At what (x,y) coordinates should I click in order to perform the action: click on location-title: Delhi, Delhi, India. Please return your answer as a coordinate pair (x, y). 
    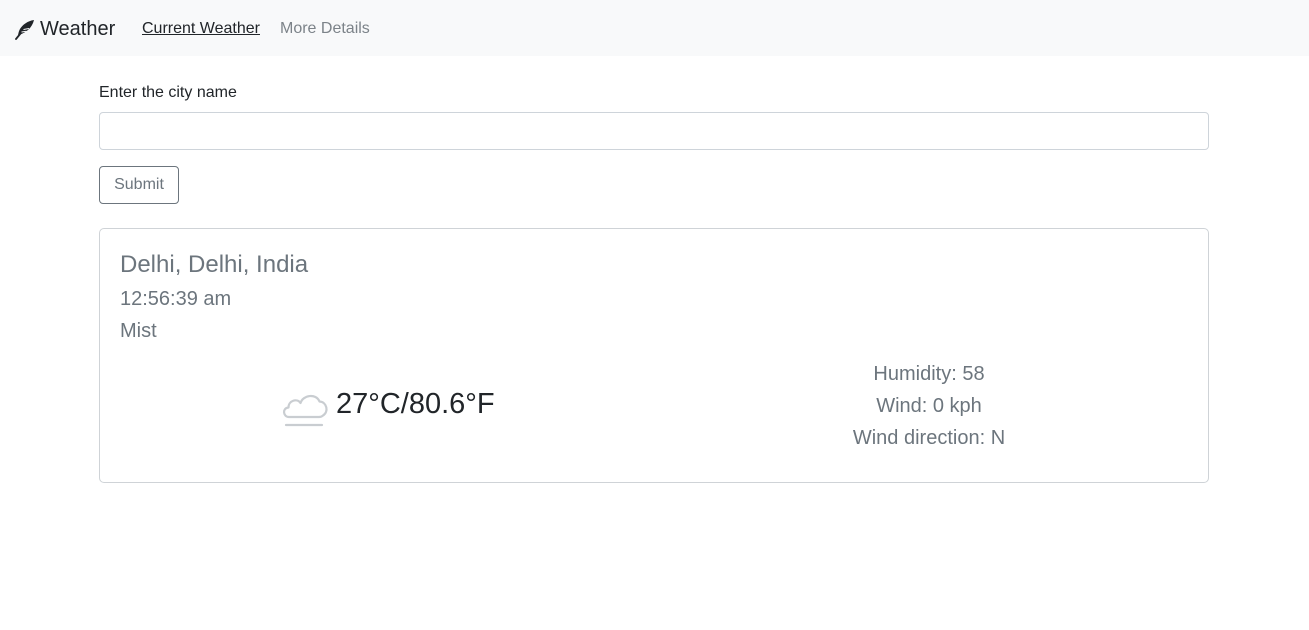
    Looking at the image, I should click on (214, 264).